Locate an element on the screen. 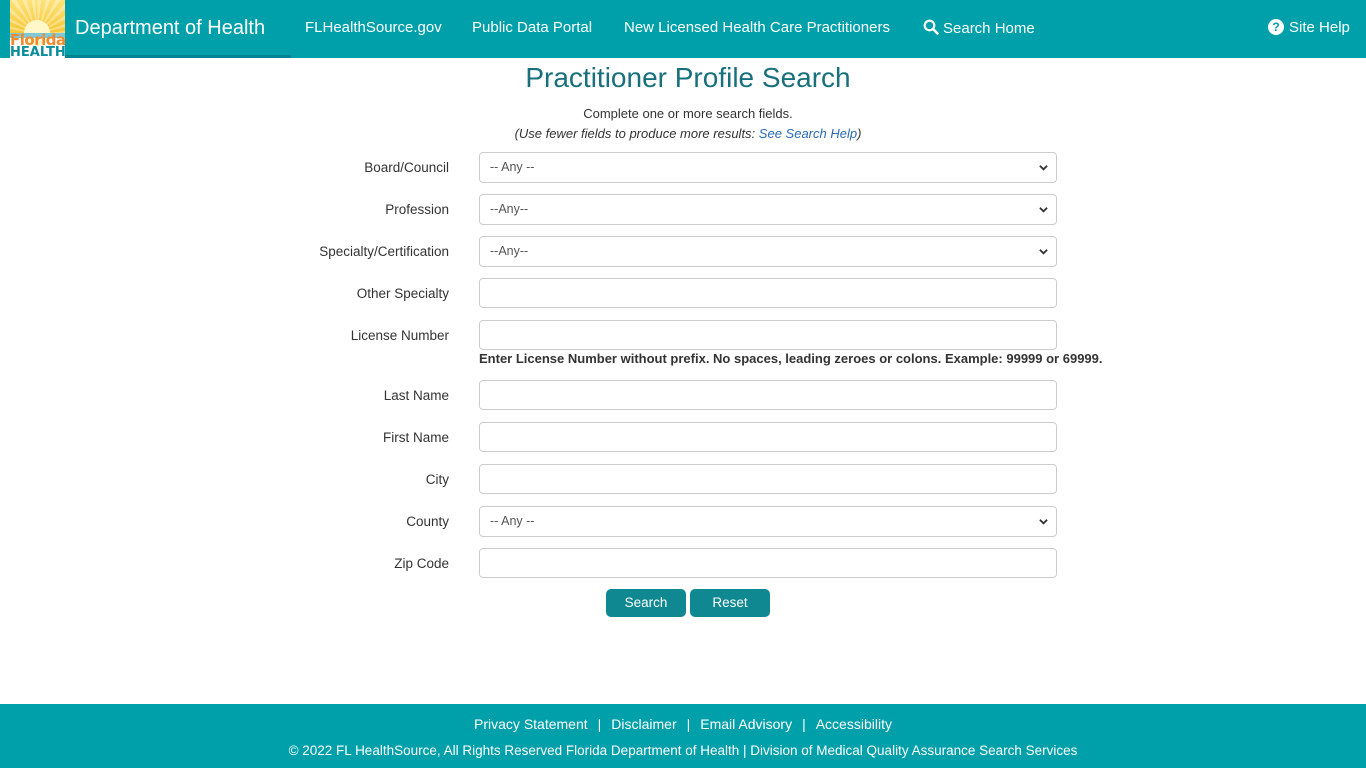  nav-flhealthsource: FLHealthSource.gov is located at coordinates (373, 27).